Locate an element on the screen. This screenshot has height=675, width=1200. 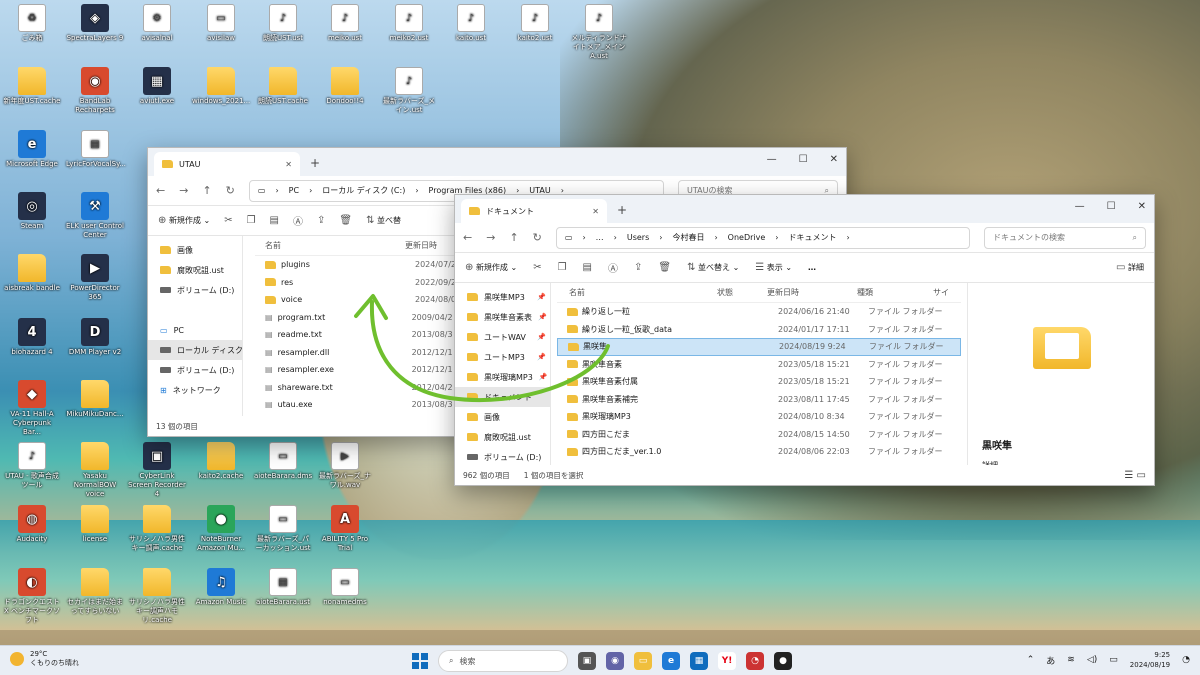
desktop-icon: ▭ 最新ラバーズ_パーカッション.ust is located at coordinates (283, 529).